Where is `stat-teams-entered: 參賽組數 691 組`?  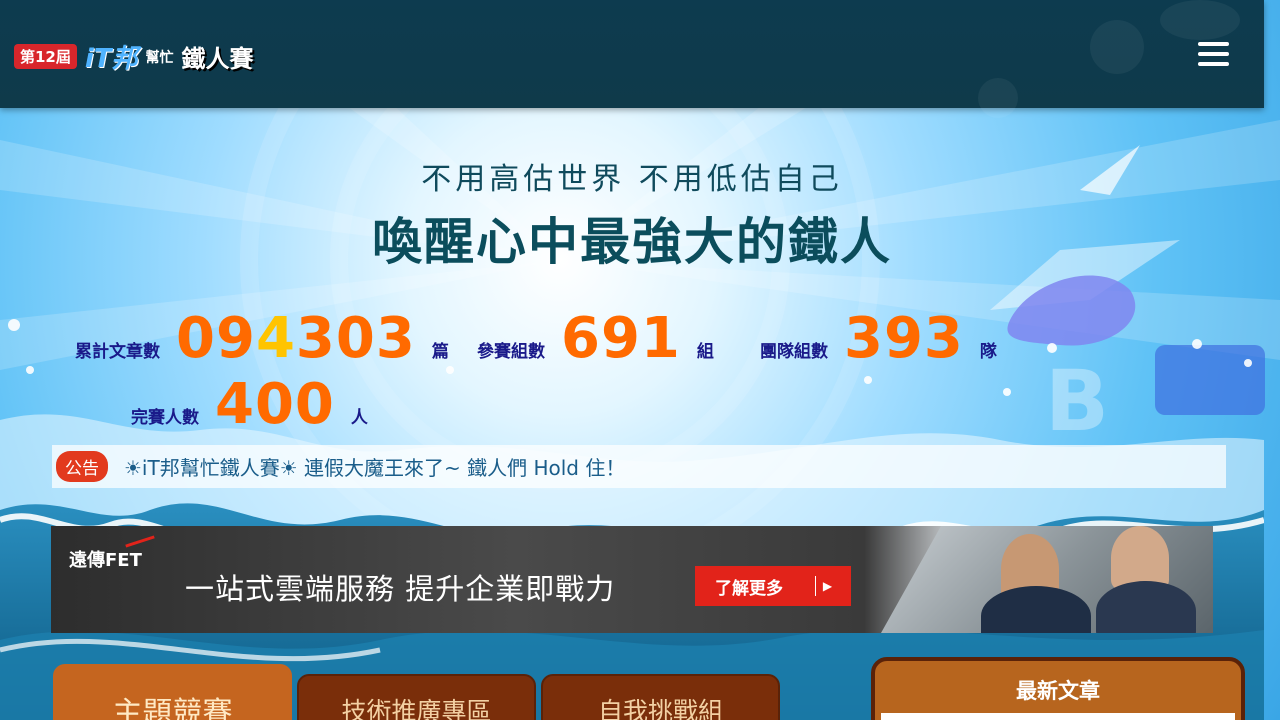 stat-teams-entered: 參賽組數 691 組 is located at coordinates (595, 338).